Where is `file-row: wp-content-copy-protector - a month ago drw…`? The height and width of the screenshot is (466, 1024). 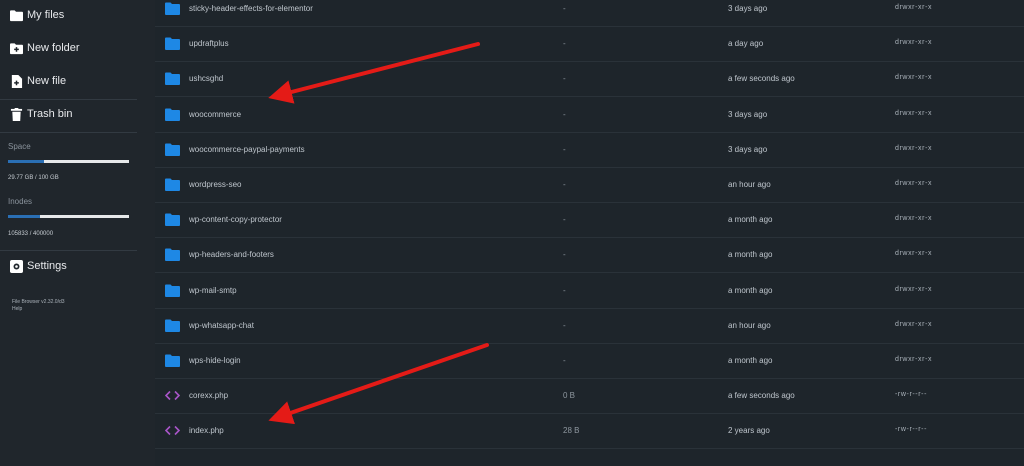 file-row: wp-content-copy-protector - a month ago drw… is located at coordinates (589, 221).